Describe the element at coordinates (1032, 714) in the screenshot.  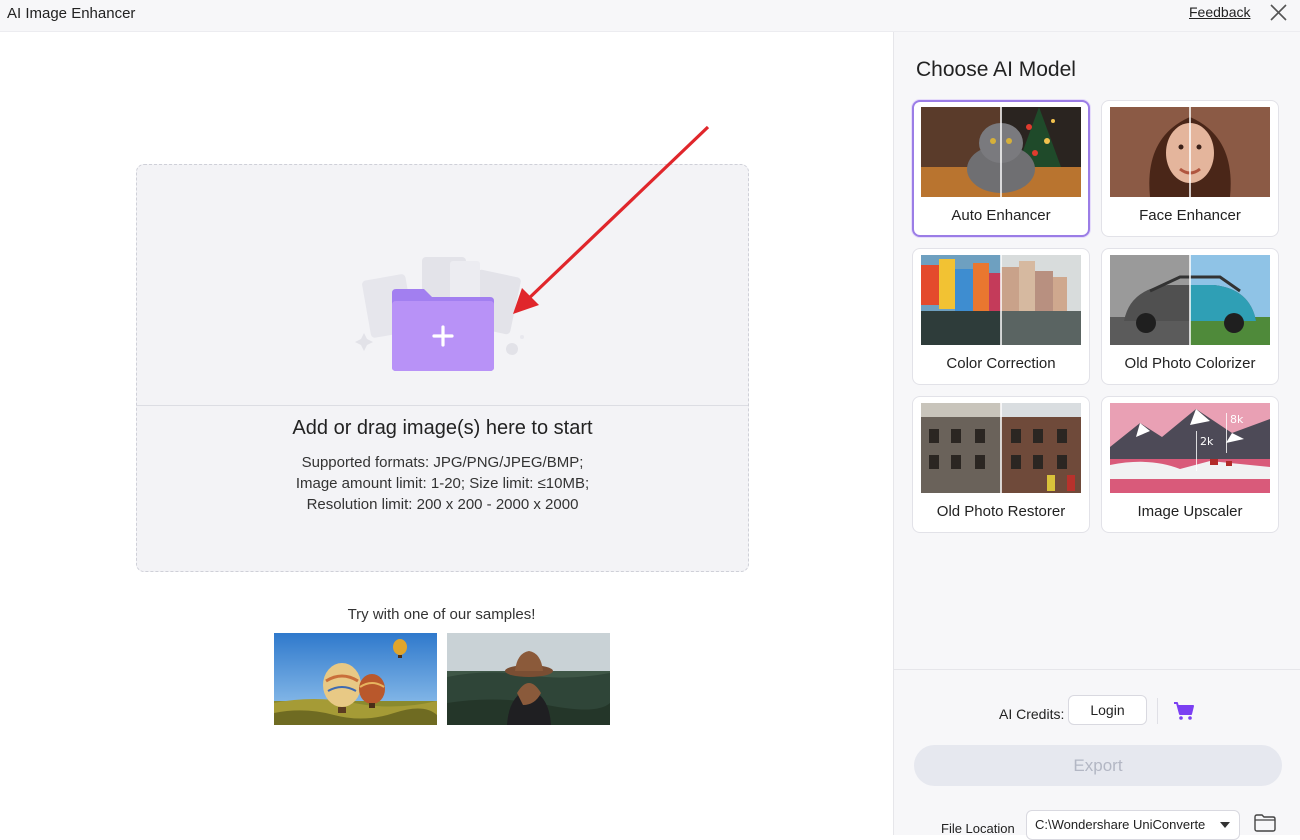
I see `ai-credits-label: AI Credits:` at that location.